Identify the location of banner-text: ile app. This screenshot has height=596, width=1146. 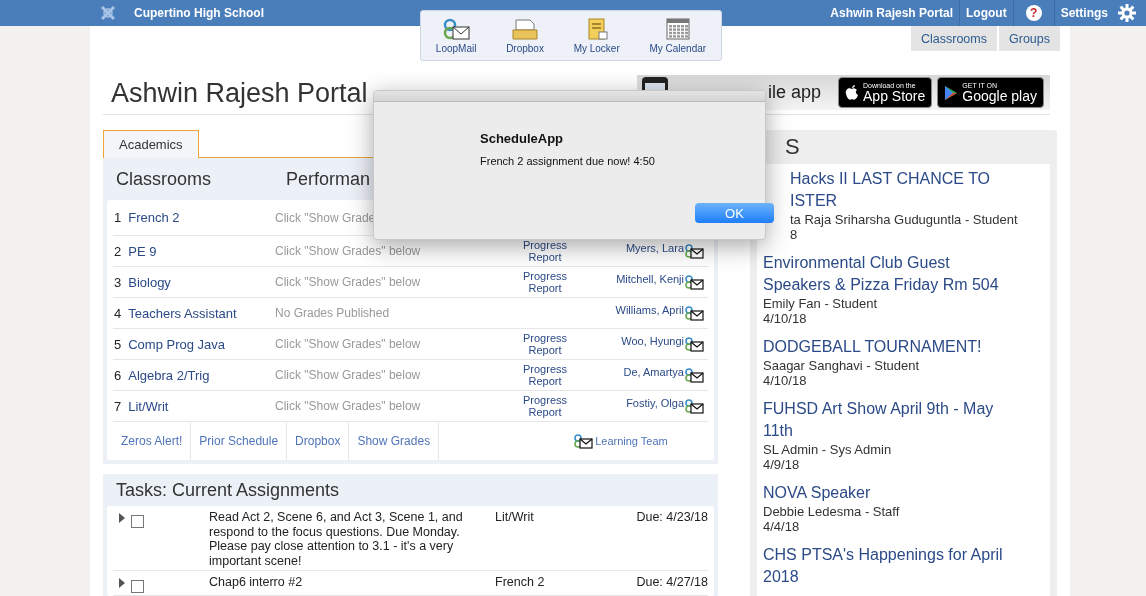
(794, 92).